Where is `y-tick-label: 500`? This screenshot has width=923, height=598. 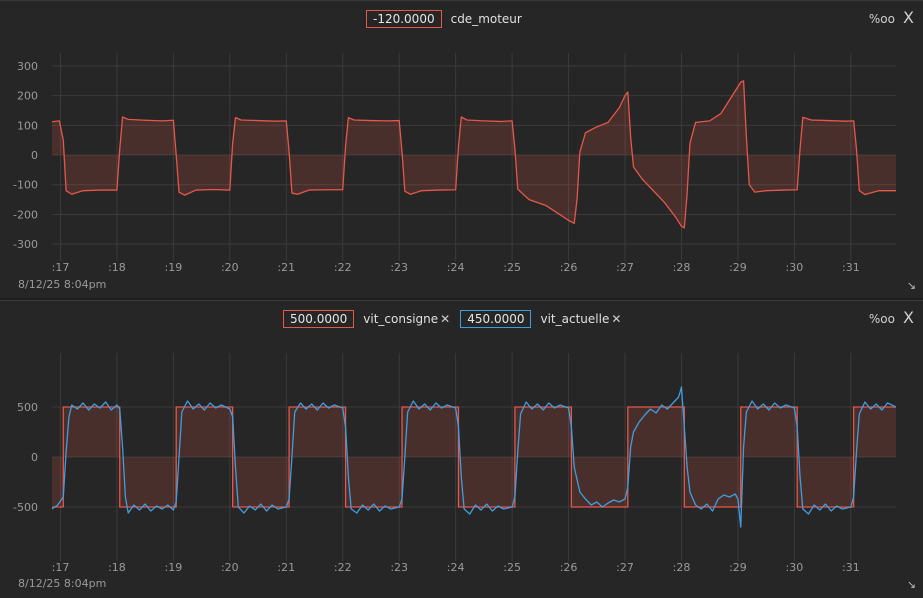
y-tick-label: 500 is located at coordinates (27, 407).